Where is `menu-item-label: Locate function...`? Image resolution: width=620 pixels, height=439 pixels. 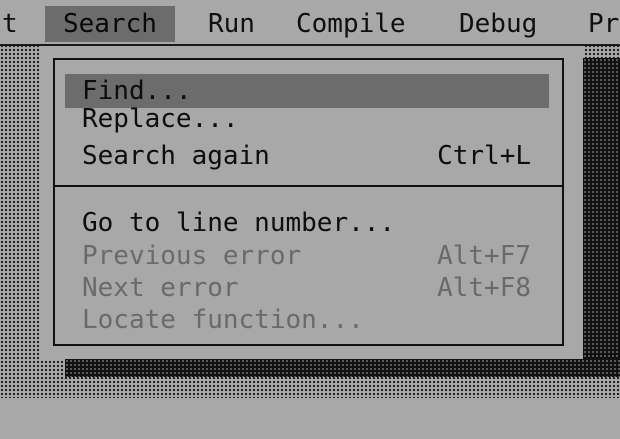
menu-item-label: Locate function... is located at coordinates (223, 320).